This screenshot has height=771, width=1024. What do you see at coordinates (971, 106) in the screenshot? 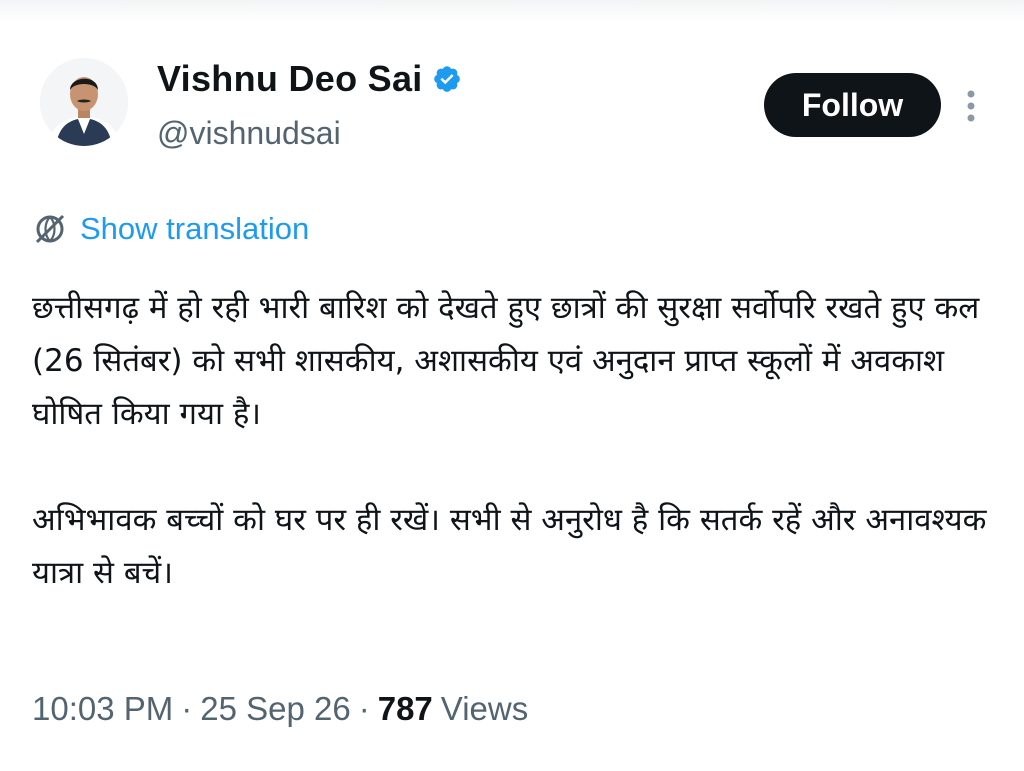
I see `vertical-ellipsis-icon` at bounding box center [971, 106].